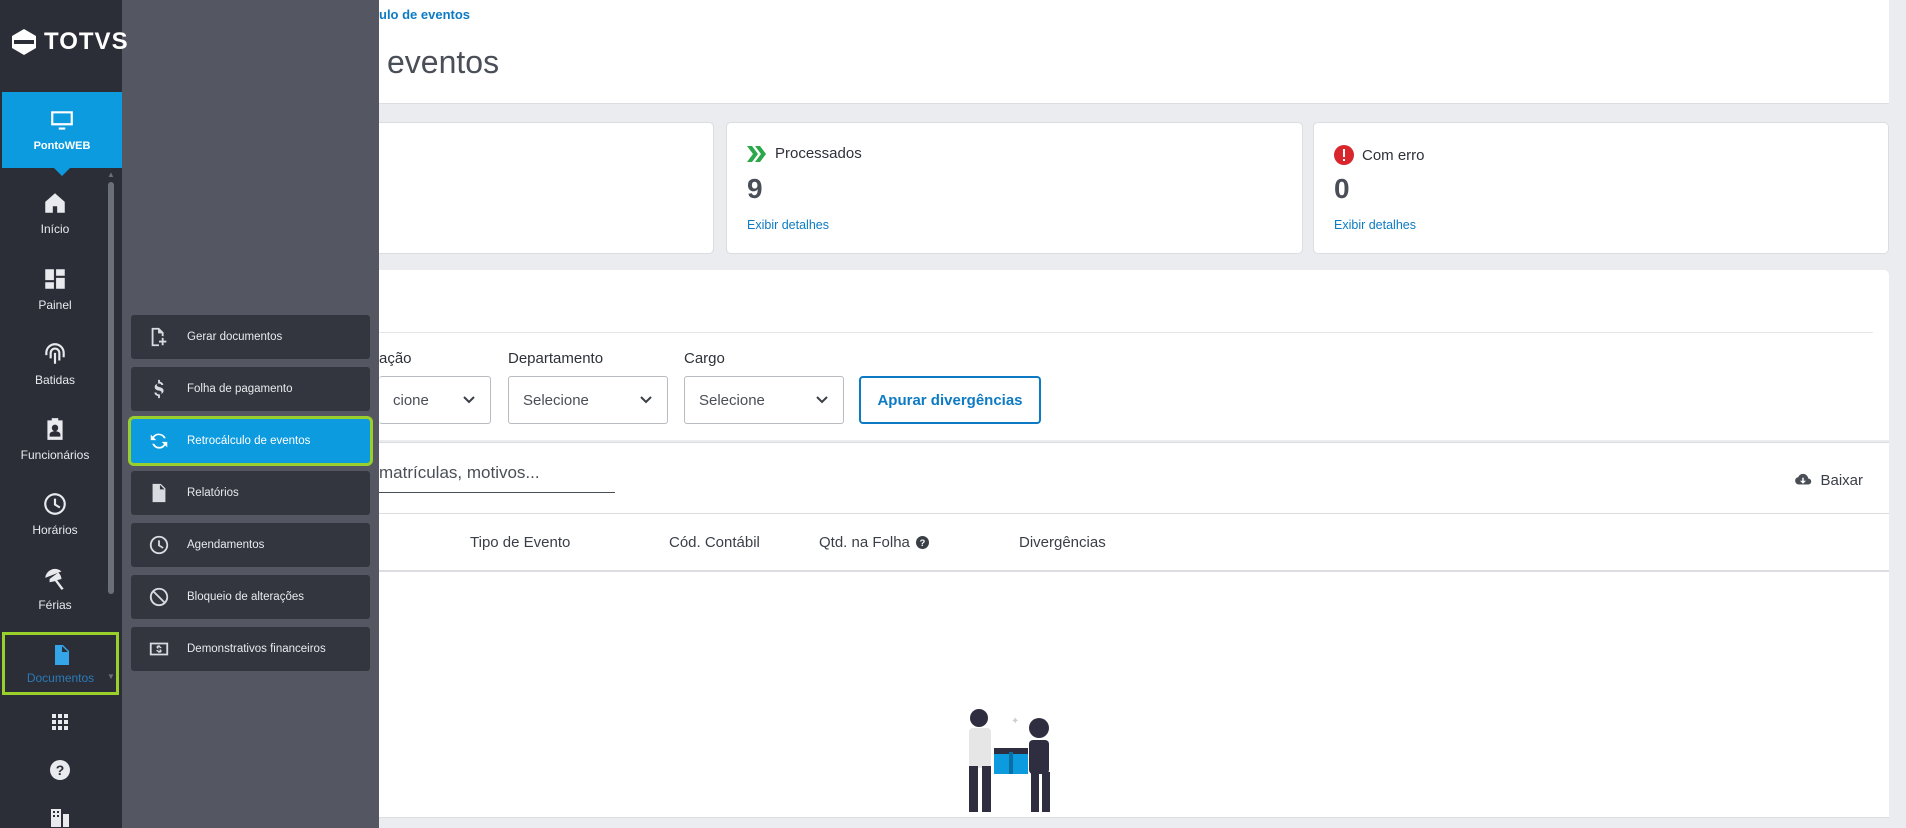  Describe the element at coordinates (213, 493) in the screenshot. I see `menu-item-label: Relatórios` at that location.